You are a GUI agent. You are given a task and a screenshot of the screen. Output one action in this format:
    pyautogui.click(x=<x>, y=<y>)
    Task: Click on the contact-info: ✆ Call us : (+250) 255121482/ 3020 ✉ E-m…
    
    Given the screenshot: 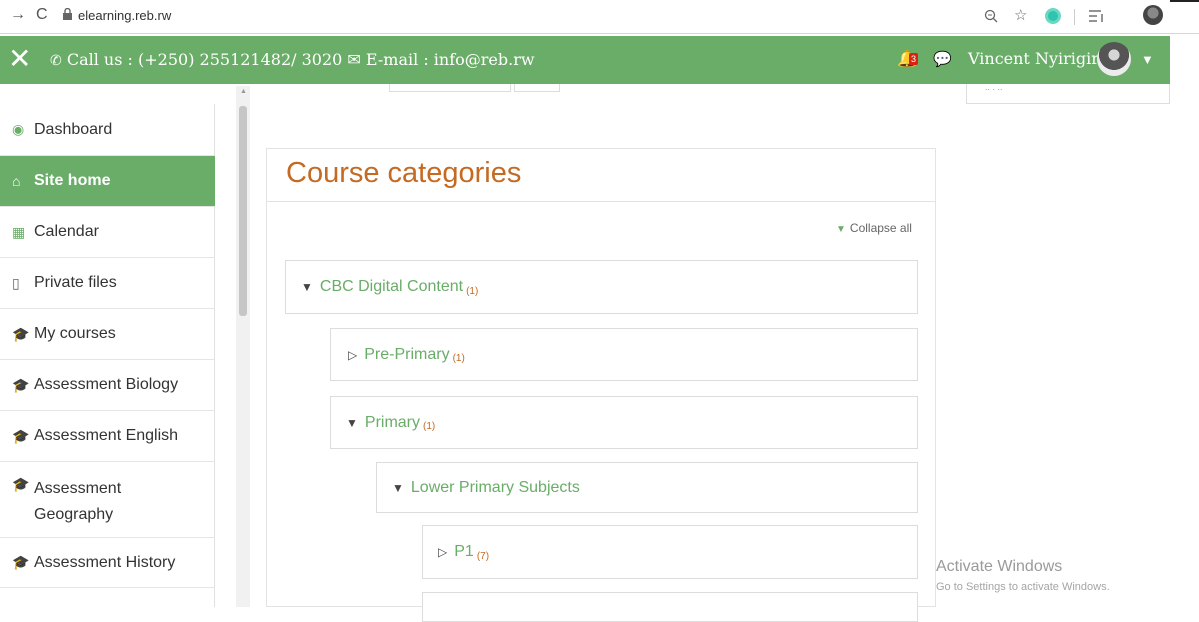 What is the action you would take?
    pyautogui.click(x=292, y=59)
    